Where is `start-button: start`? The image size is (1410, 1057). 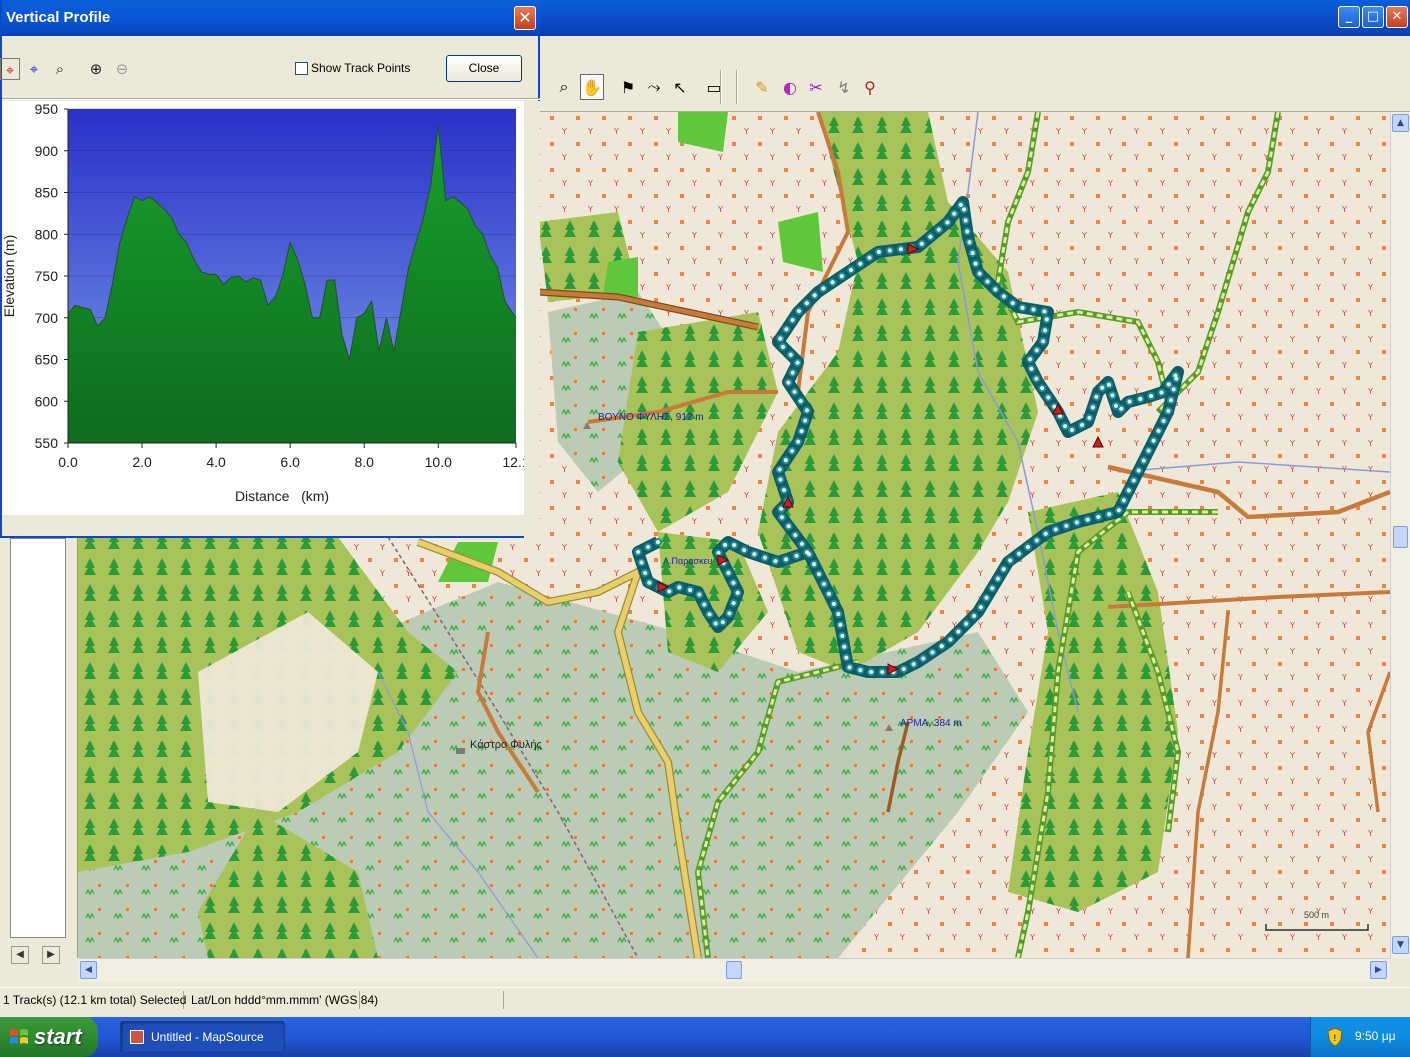
start-button: start is located at coordinates (49, 1037).